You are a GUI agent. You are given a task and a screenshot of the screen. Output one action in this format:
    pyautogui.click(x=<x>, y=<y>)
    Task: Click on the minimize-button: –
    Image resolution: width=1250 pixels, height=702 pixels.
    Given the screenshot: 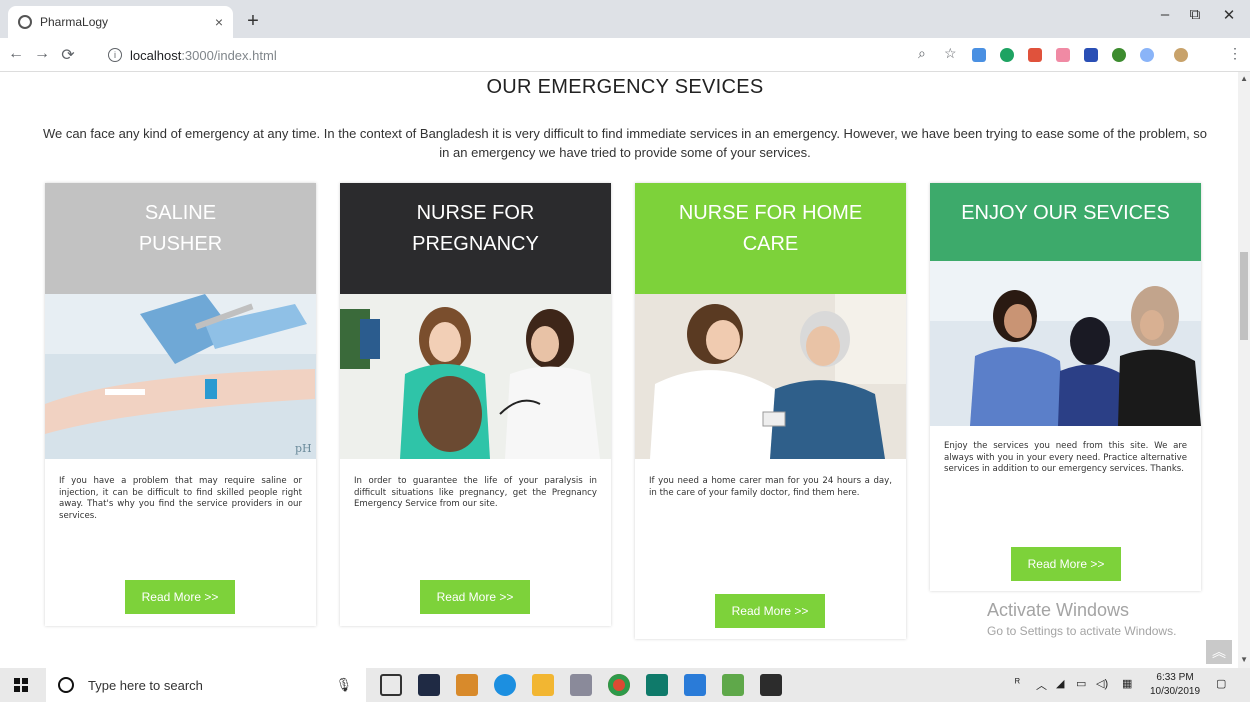 What is the action you would take?
    pyautogui.click(x=1165, y=14)
    